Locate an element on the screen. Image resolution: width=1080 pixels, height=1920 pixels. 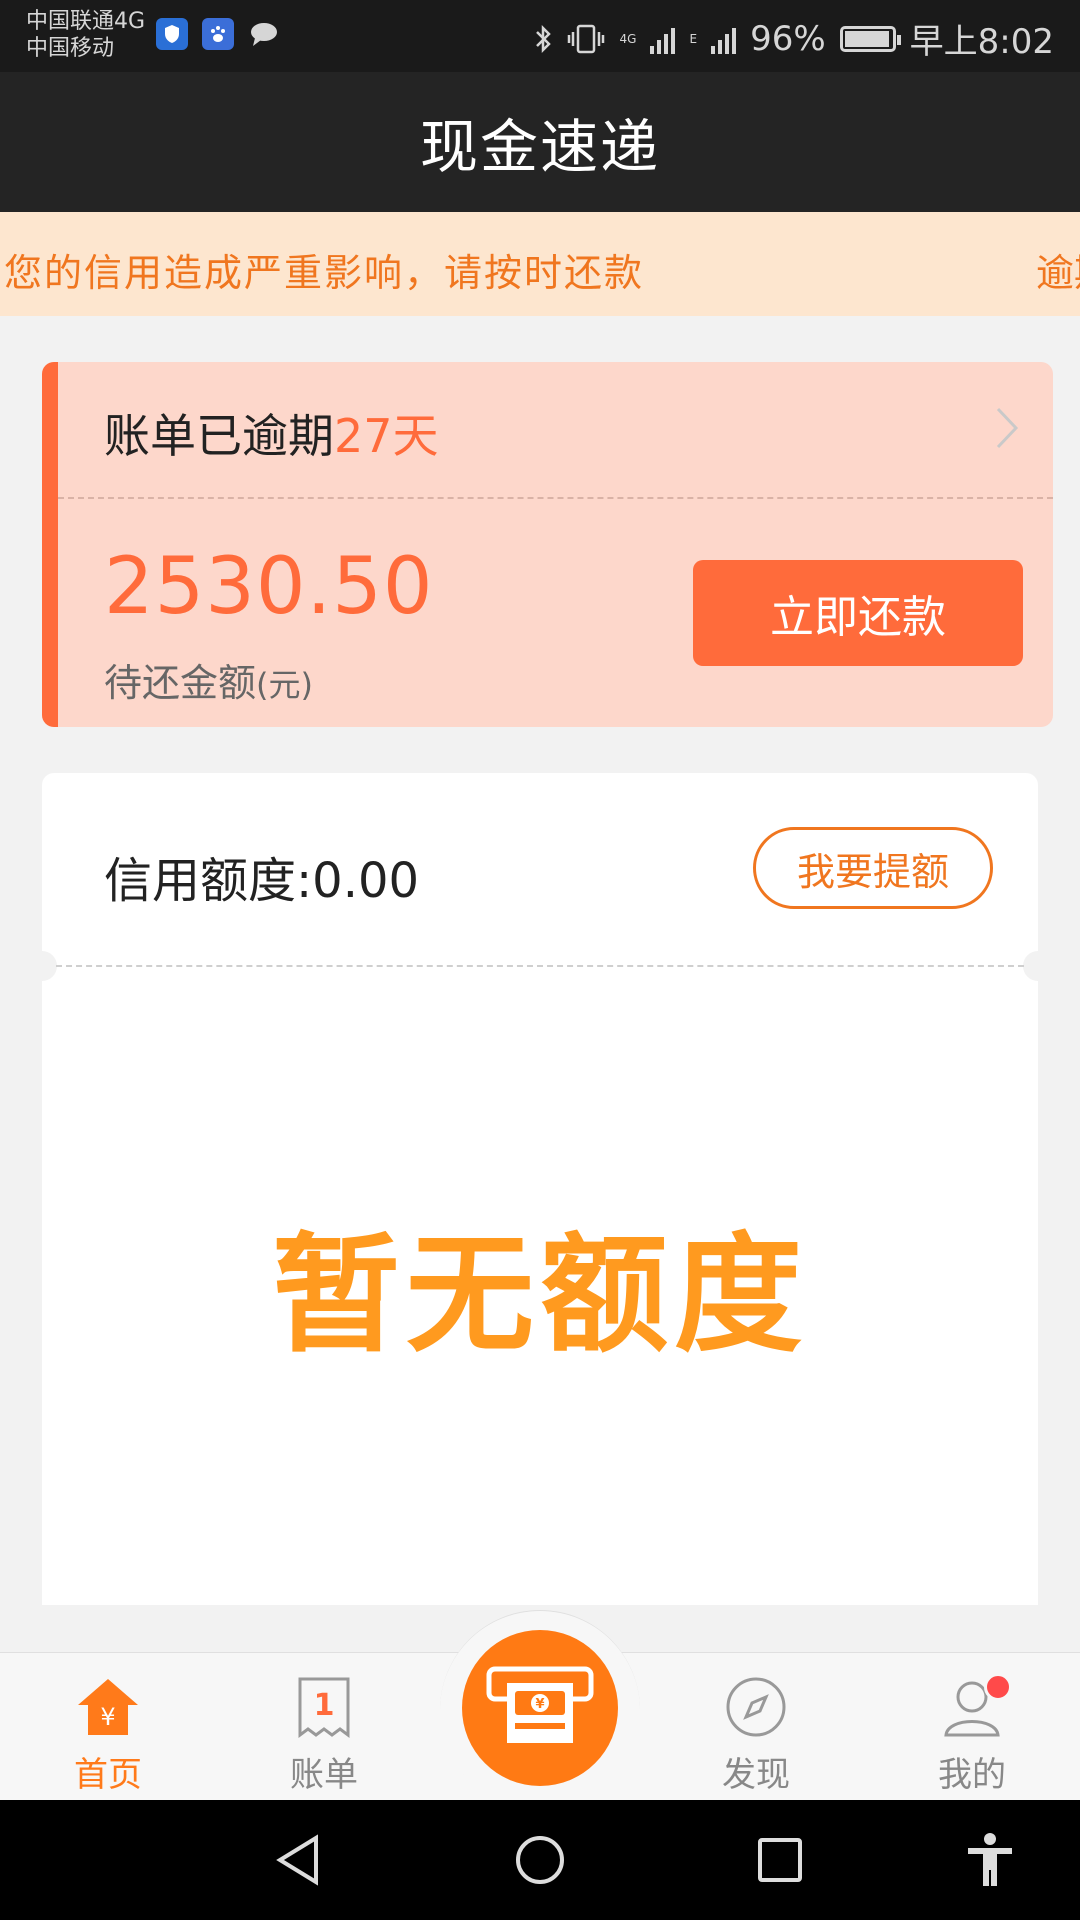
shield-app-icon is located at coordinates (172, 34).